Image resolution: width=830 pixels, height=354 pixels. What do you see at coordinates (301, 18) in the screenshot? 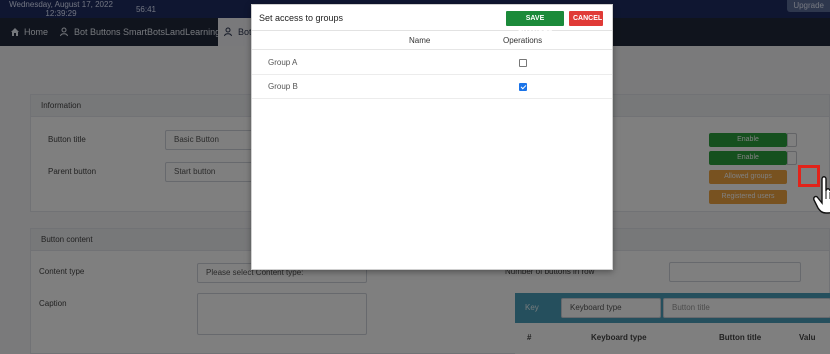
I see `modal-title: Set access to groups` at bounding box center [301, 18].